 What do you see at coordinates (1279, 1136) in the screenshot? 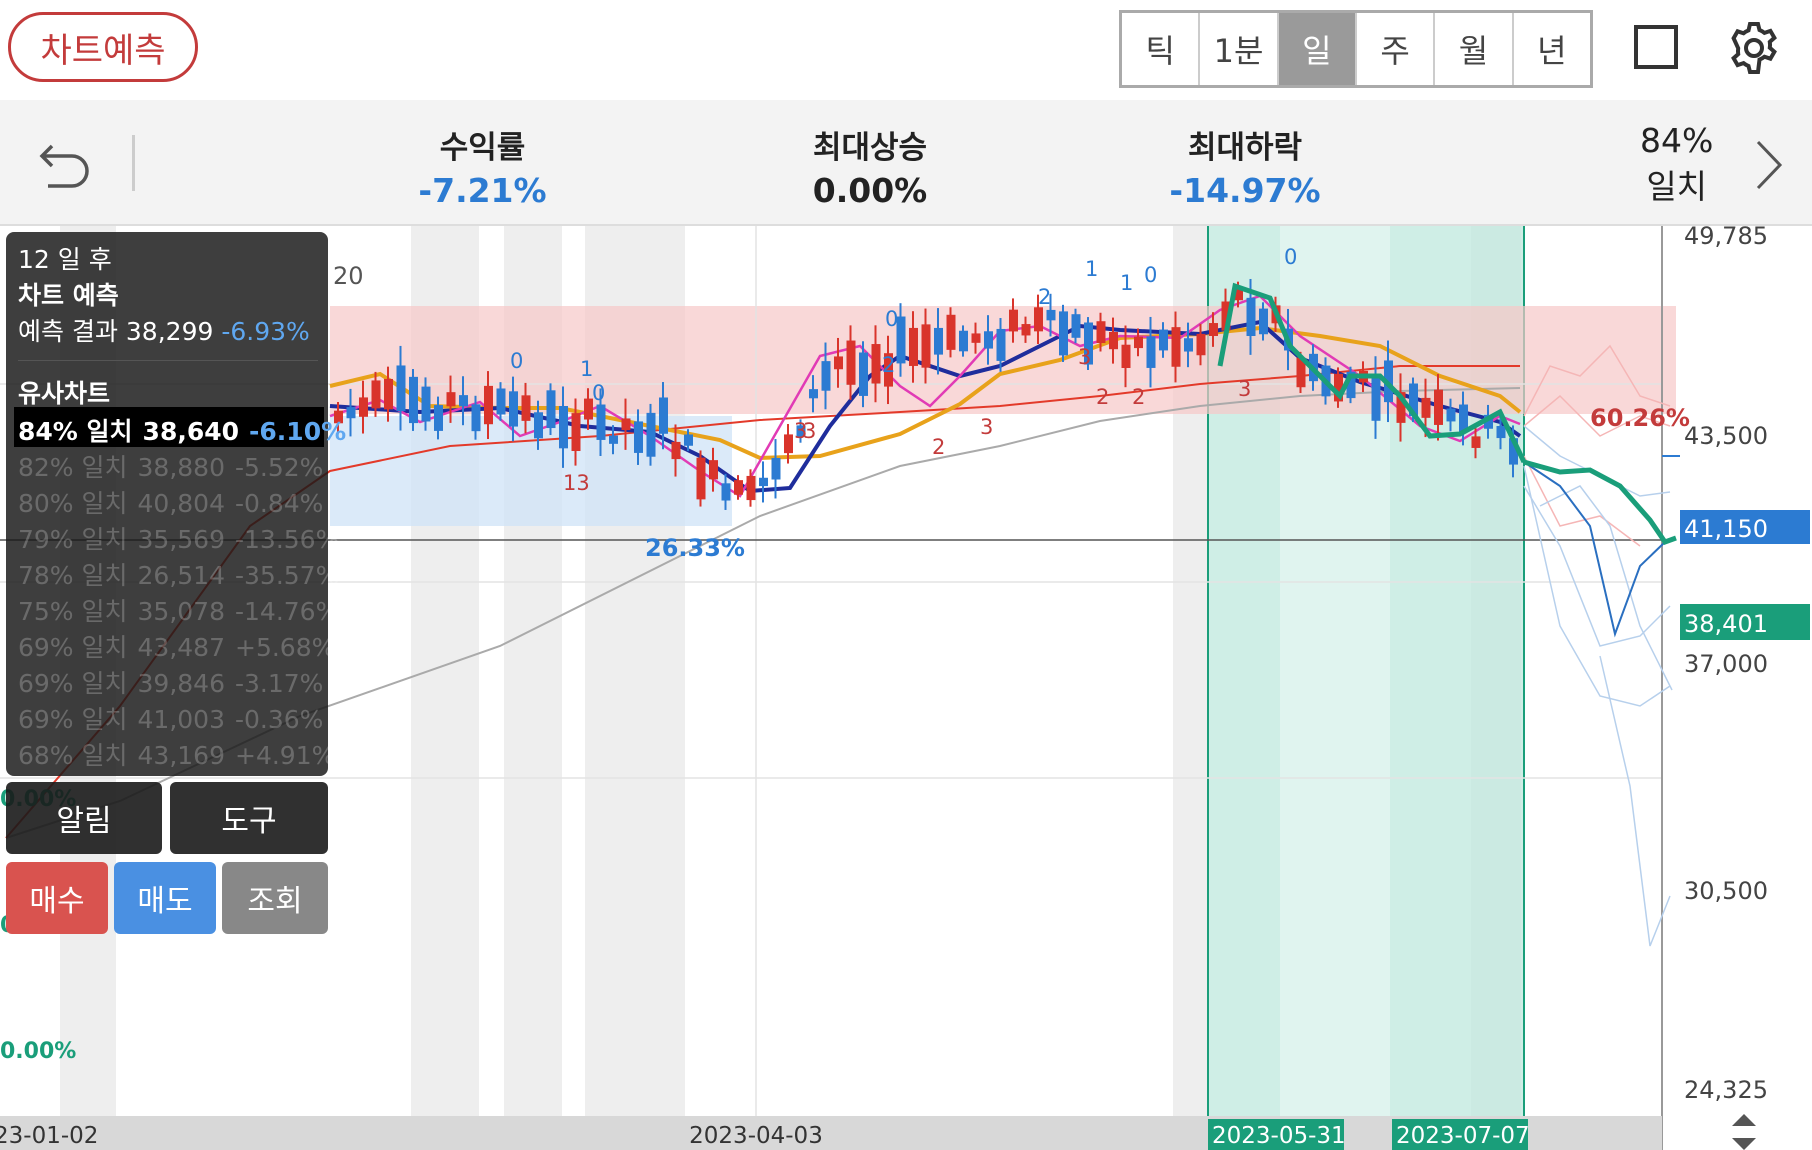
I see `x-tick-label: 2023-05-31` at bounding box center [1279, 1136].